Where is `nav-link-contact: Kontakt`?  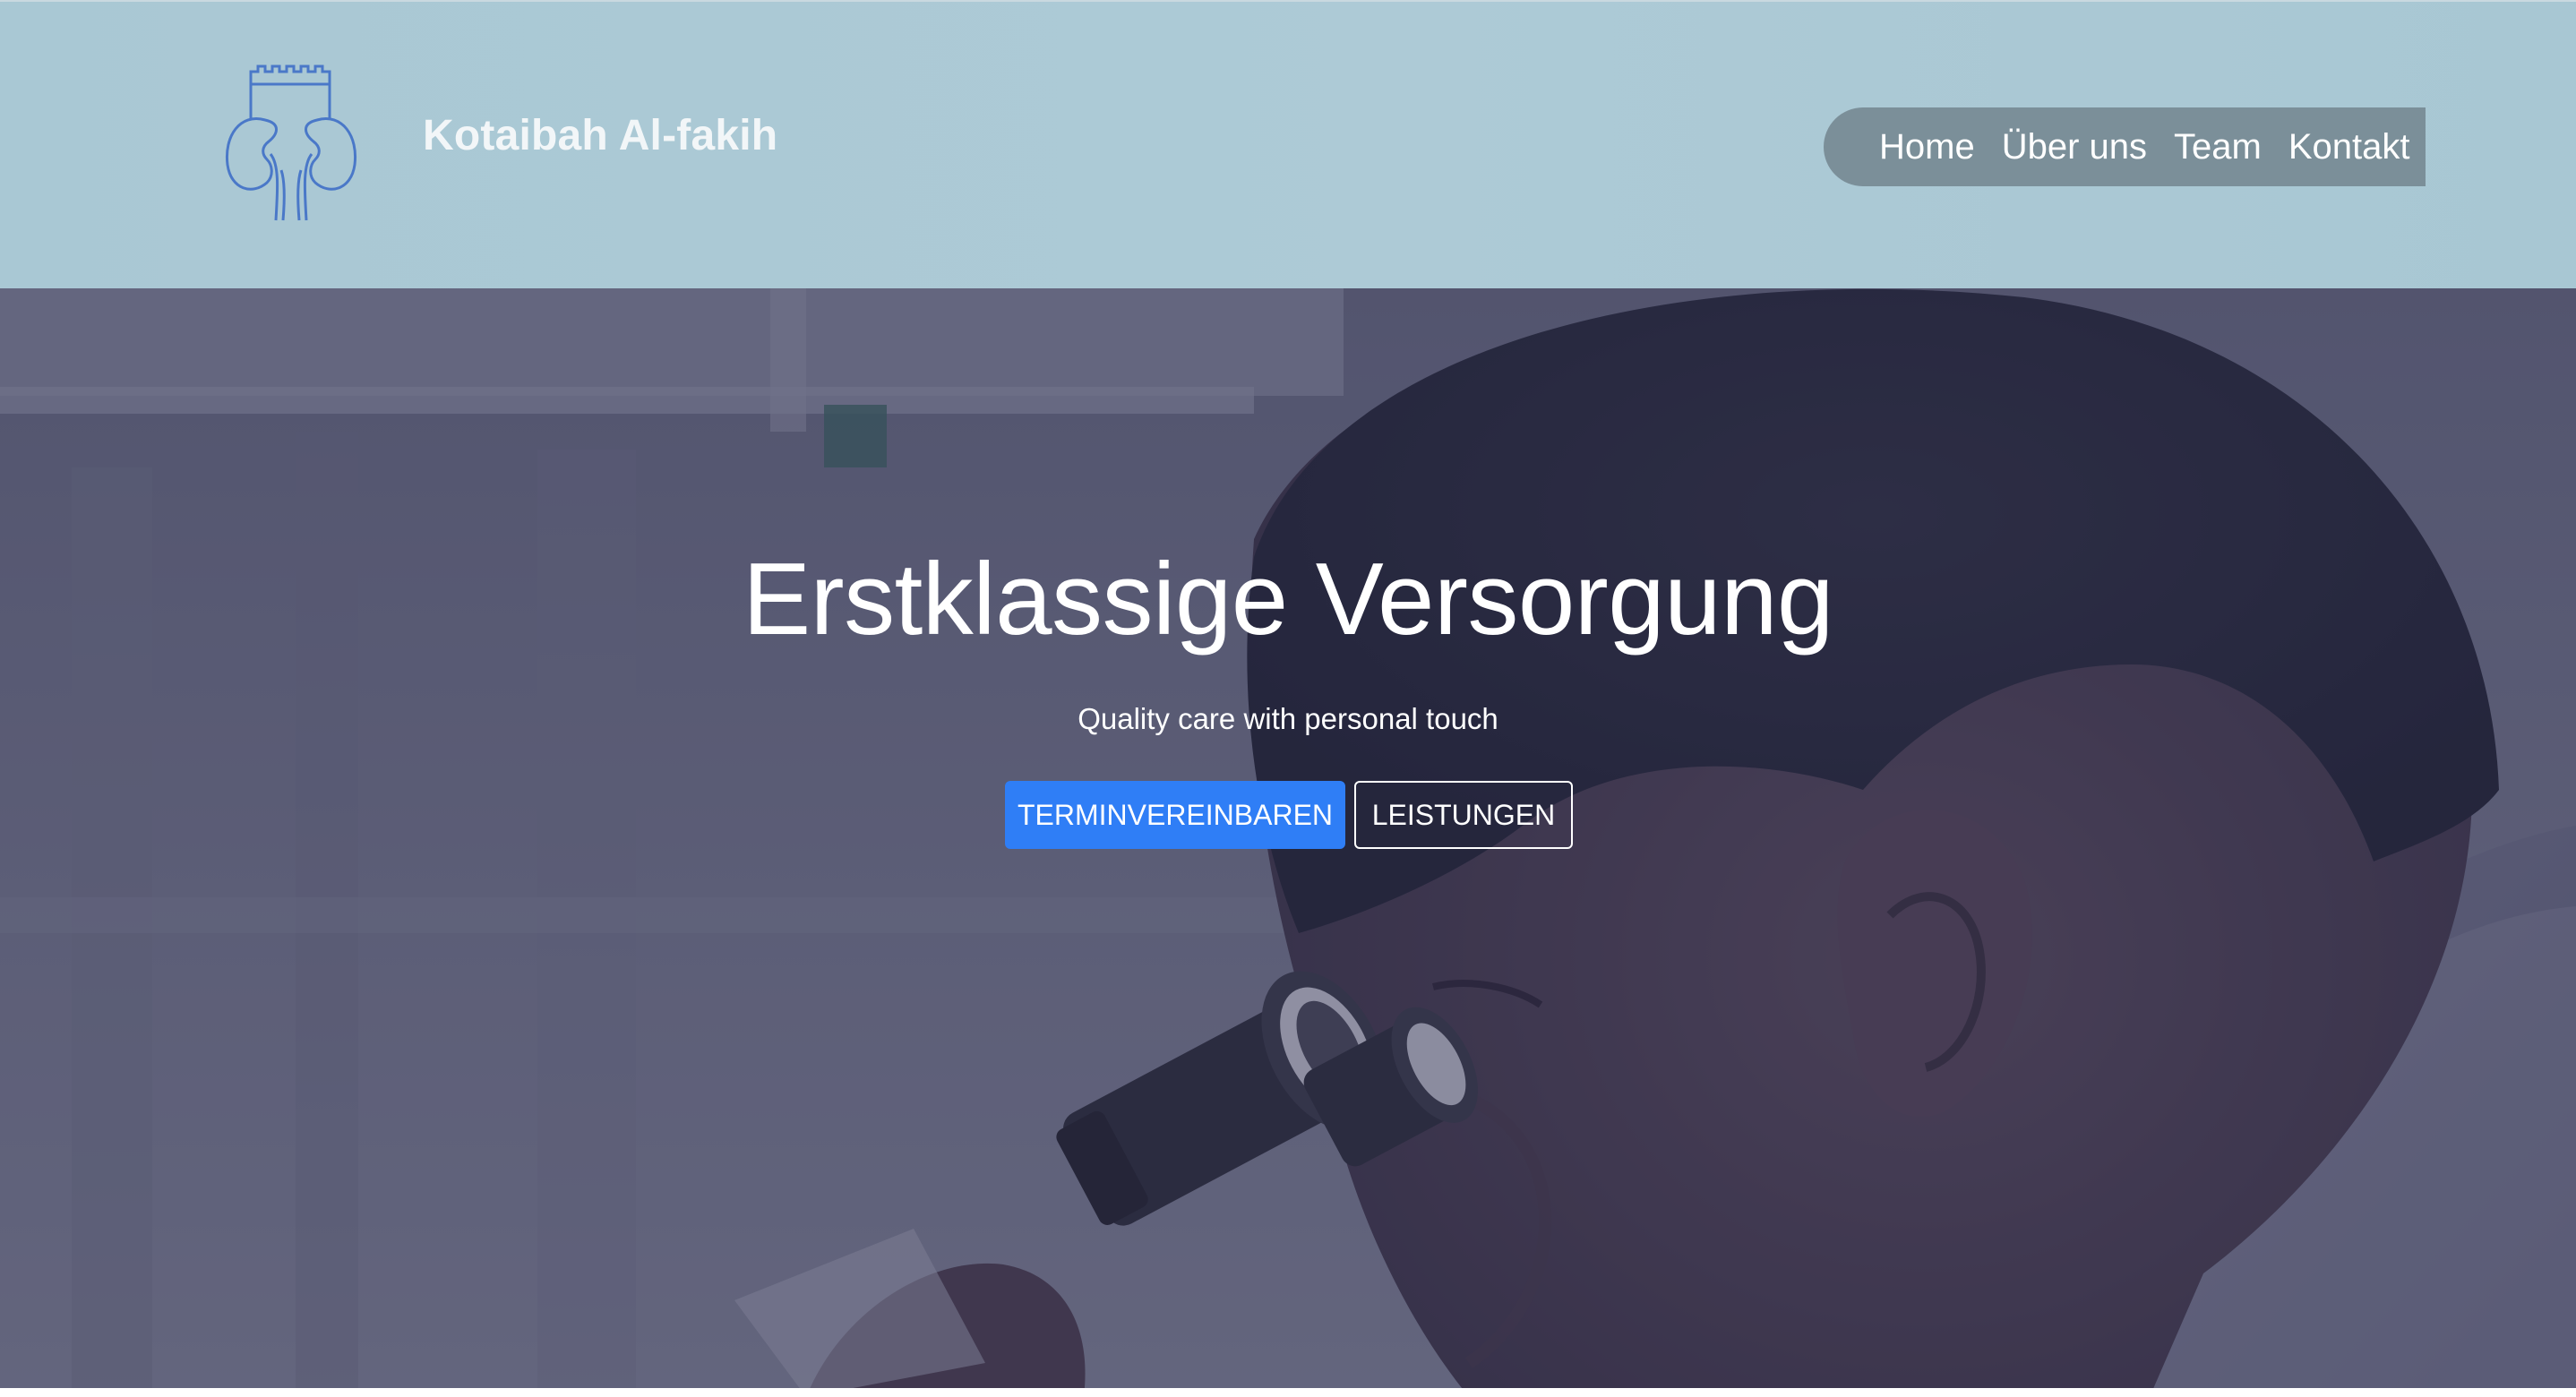 nav-link-contact: Kontakt is located at coordinates (2349, 147).